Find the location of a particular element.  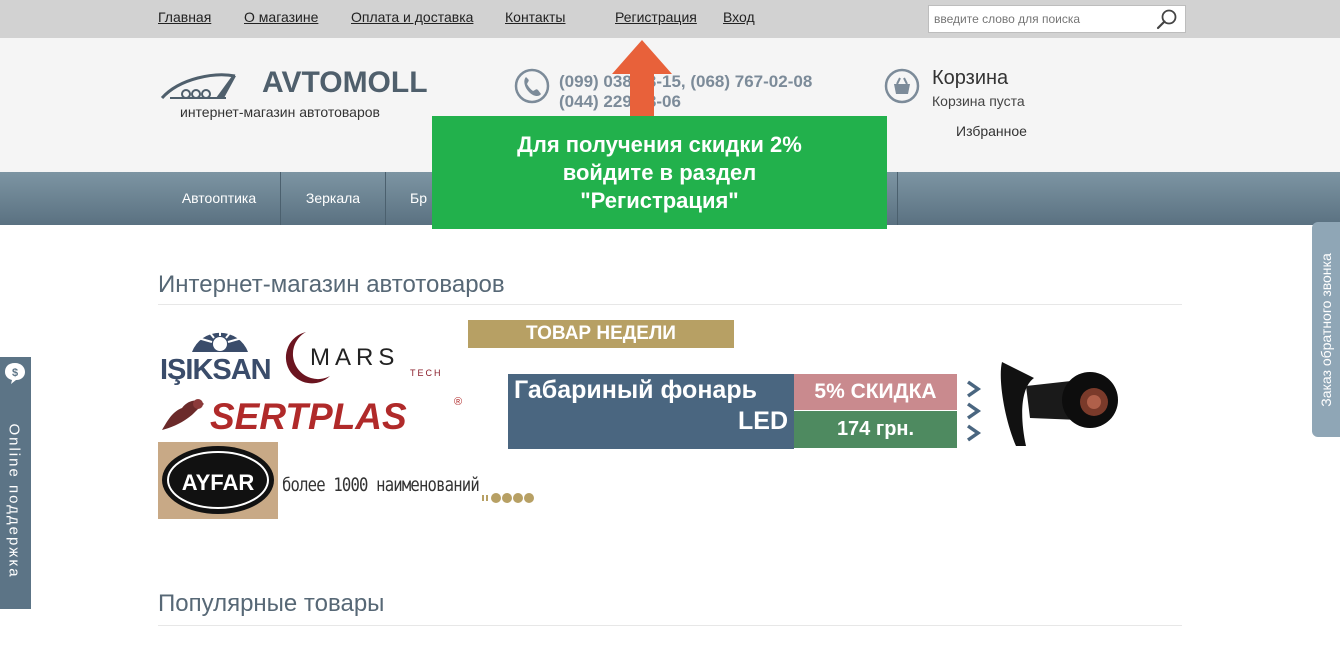

chevron-right-icon is located at coordinates (974, 411).